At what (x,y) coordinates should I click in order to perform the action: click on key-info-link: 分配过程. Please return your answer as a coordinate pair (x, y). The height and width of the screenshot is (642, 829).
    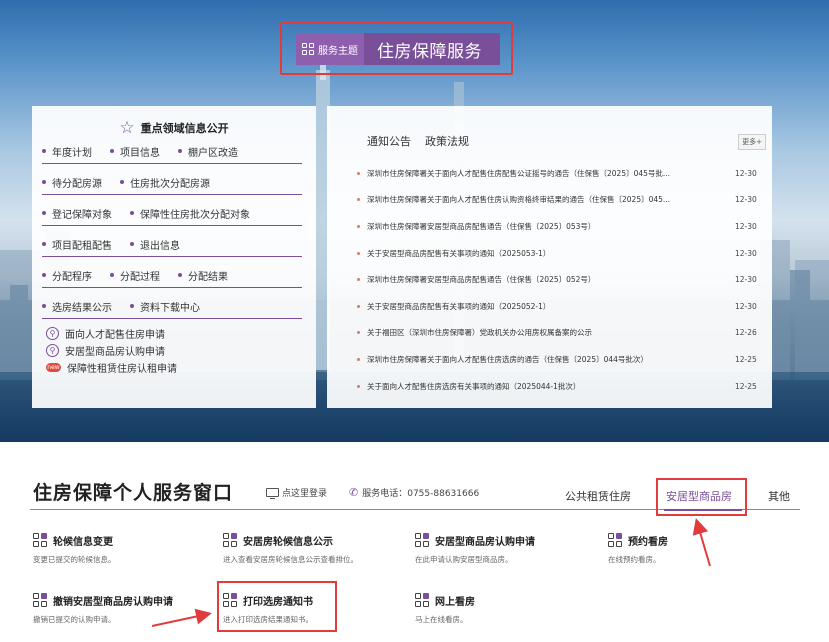
    Looking at the image, I should click on (135, 275).